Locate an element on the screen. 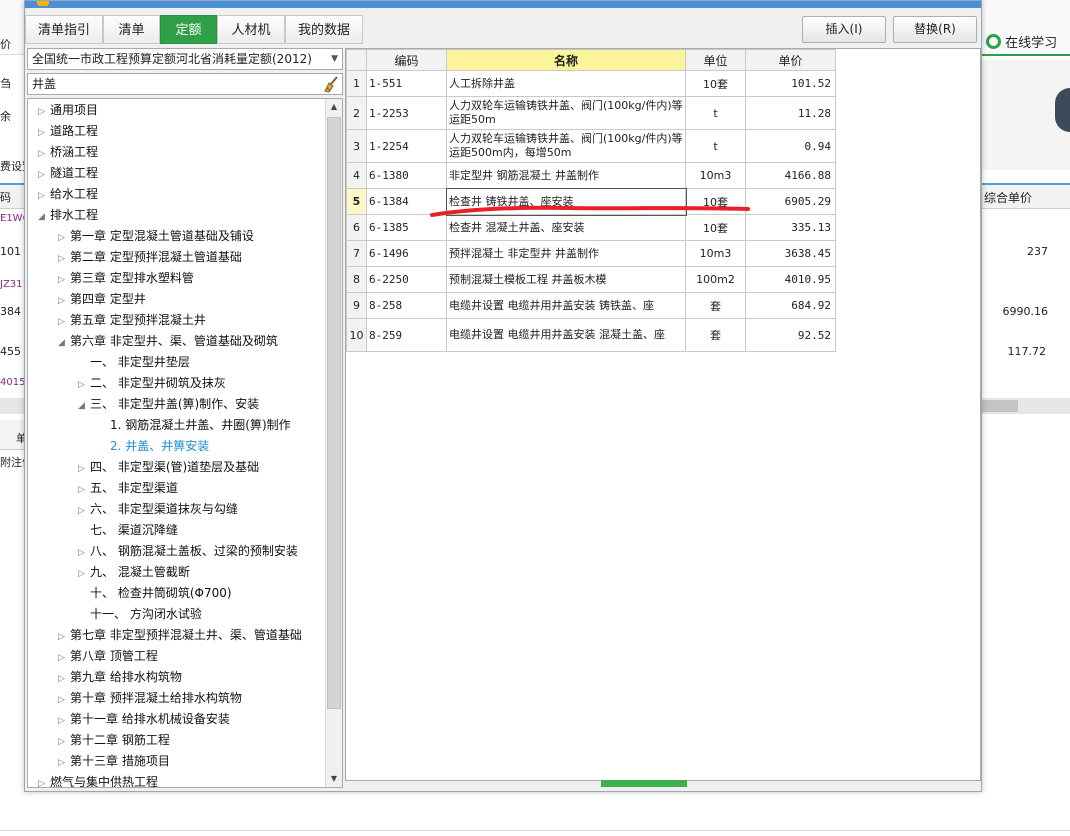  name-cell: 电缆井设置 电缆井用井盖安装 铸铁盖、座 is located at coordinates (566, 305).